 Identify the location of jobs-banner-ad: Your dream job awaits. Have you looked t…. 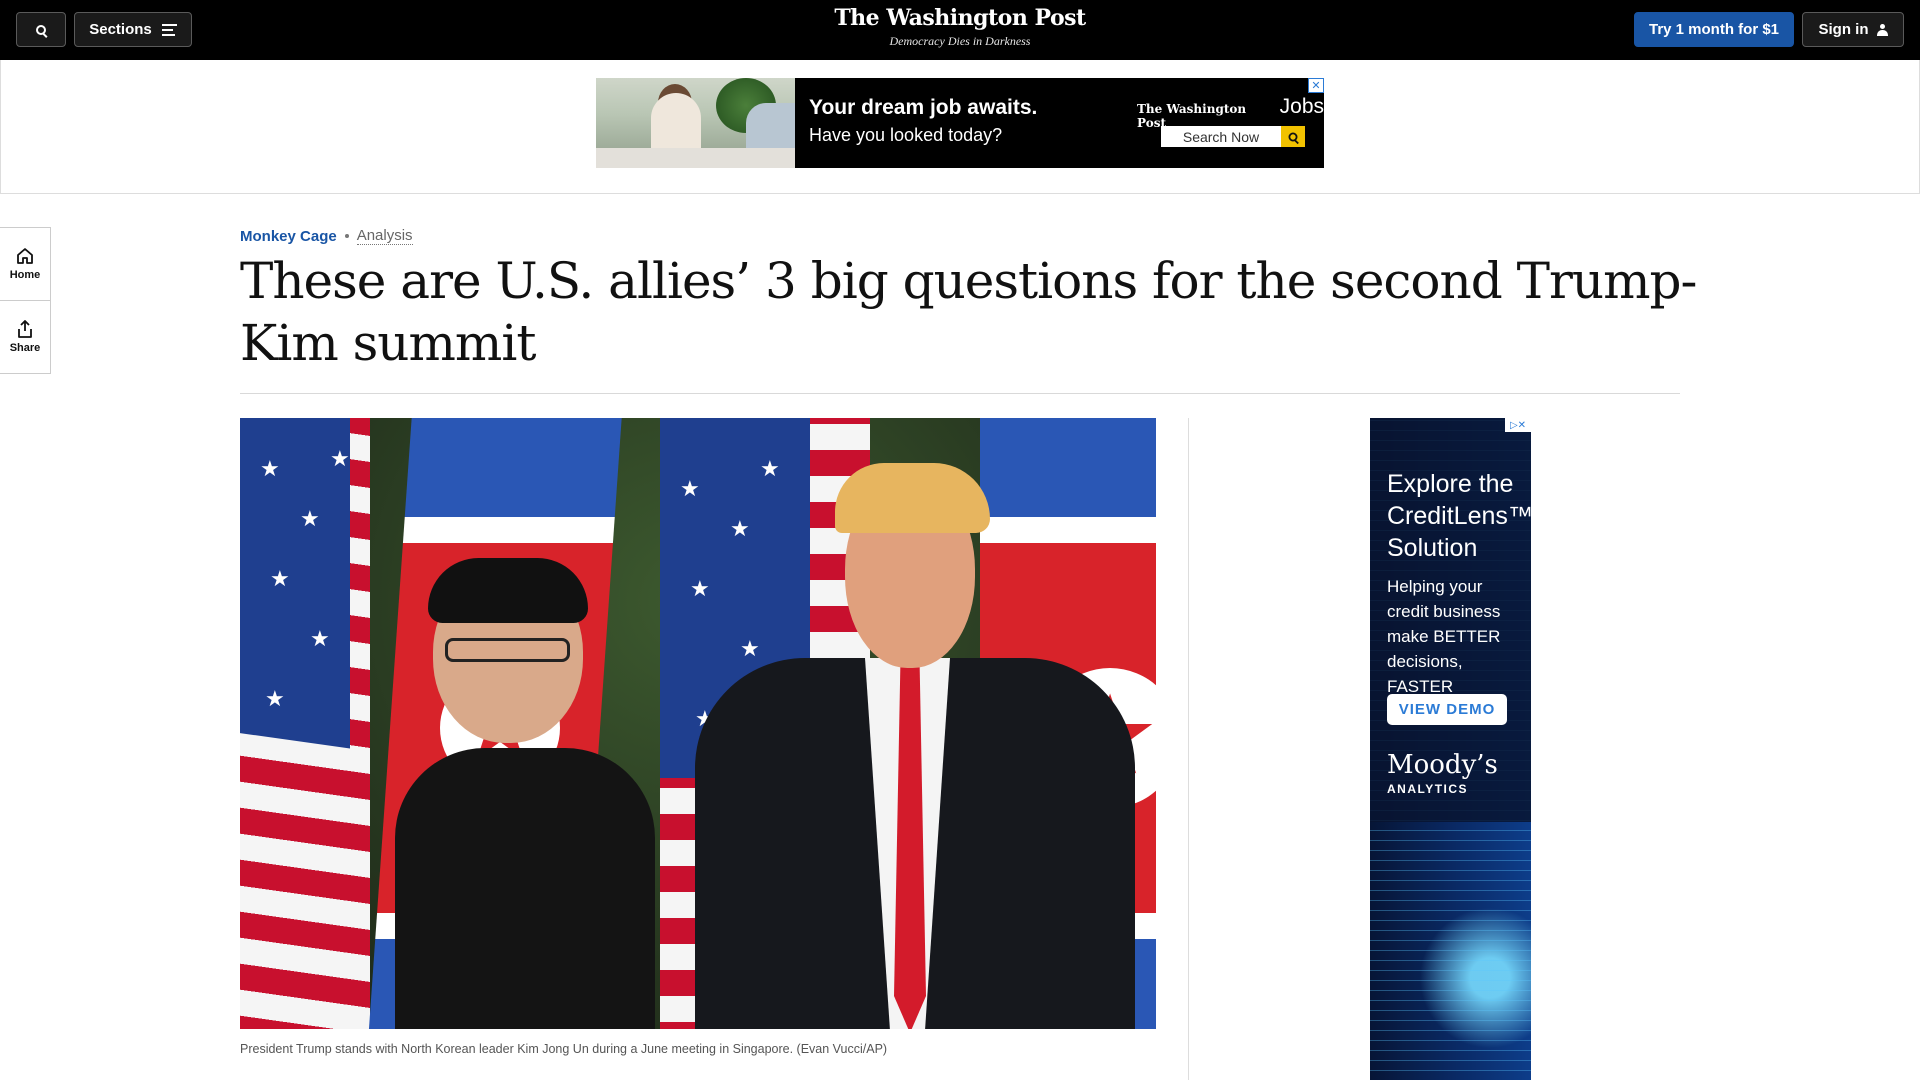
(960, 123).